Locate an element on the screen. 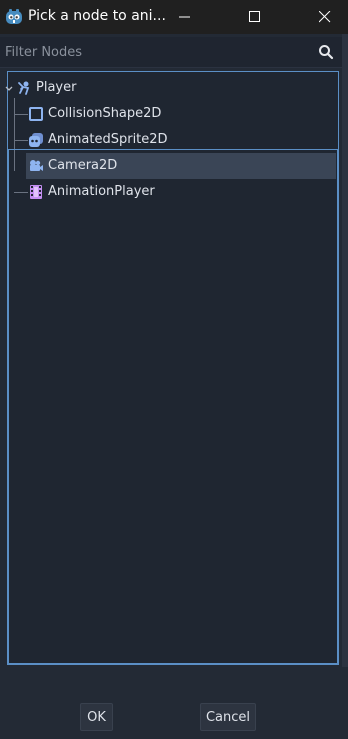 The height and width of the screenshot is (739, 348). animated-sprite-icon is located at coordinates (36, 140).